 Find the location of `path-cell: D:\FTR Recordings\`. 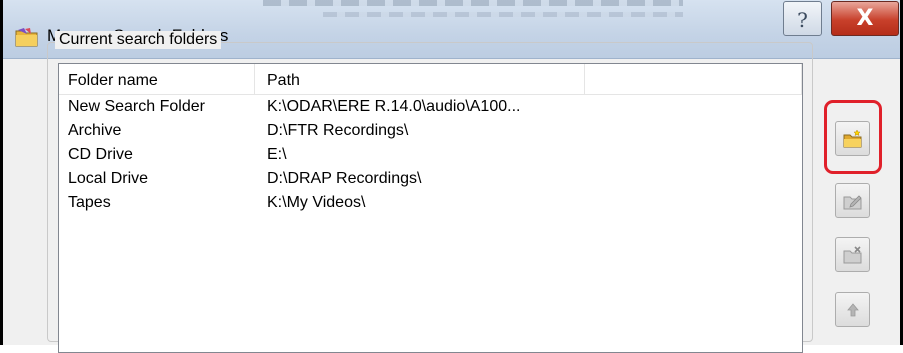

path-cell: D:\FTR Recordings\ is located at coordinates (338, 130).